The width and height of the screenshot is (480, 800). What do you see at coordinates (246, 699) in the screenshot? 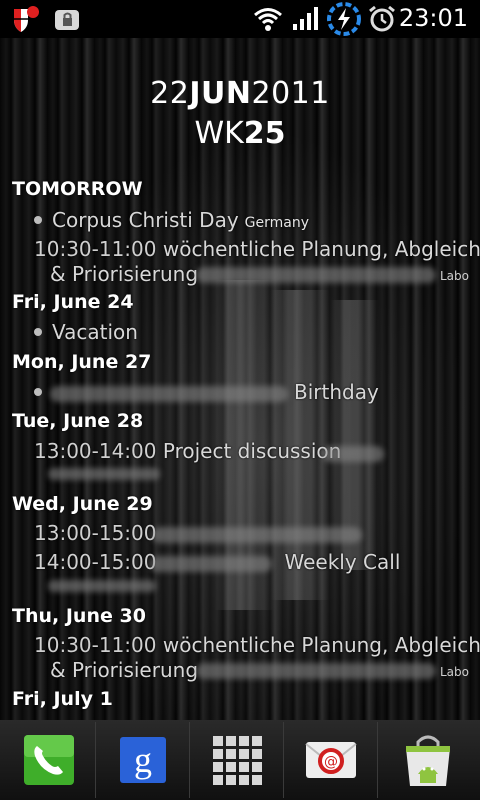
I see `day-header-jul1: Fri, July 1` at bounding box center [246, 699].